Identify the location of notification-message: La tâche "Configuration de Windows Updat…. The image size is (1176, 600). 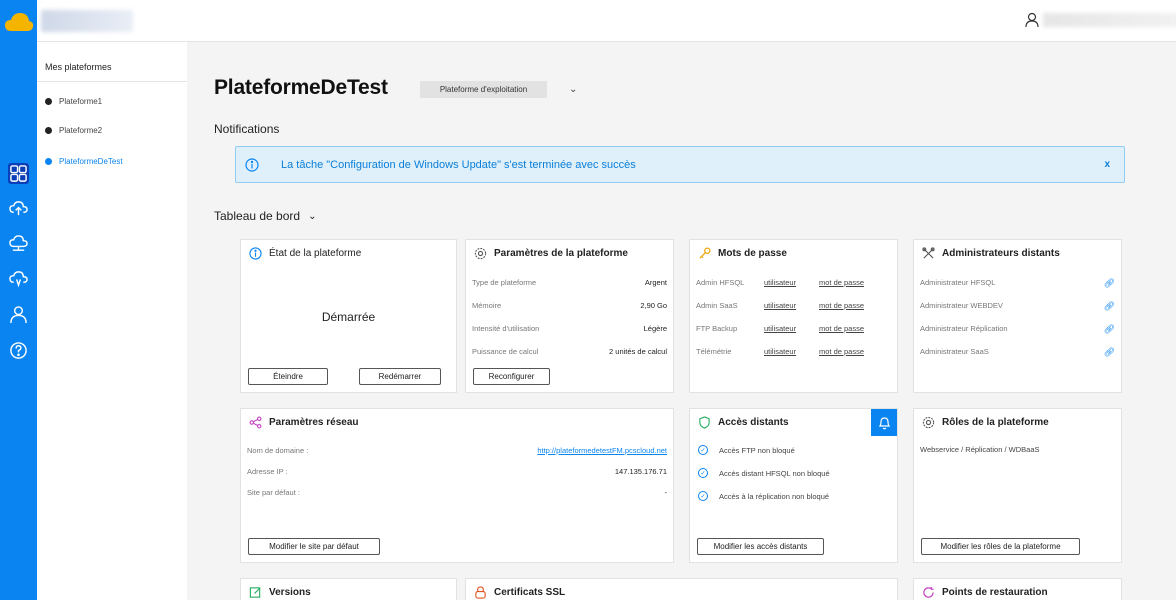
(458, 165).